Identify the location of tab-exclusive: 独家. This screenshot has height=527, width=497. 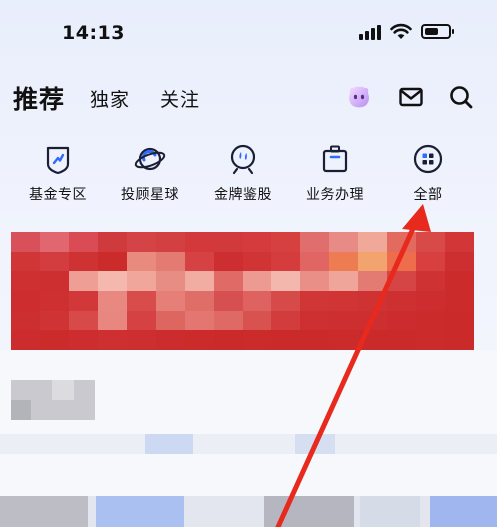
(110, 98).